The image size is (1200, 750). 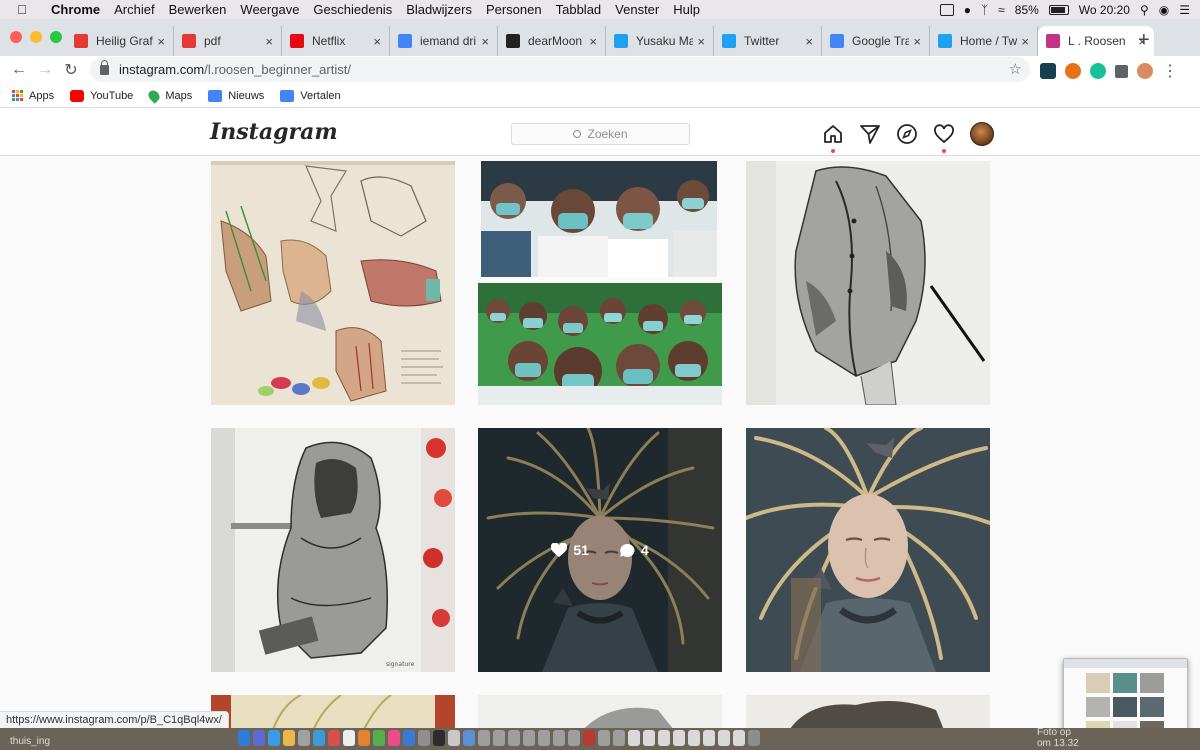 What do you see at coordinates (319, 738) in the screenshot?
I see `mail-icon` at bounding box center [319, 738].